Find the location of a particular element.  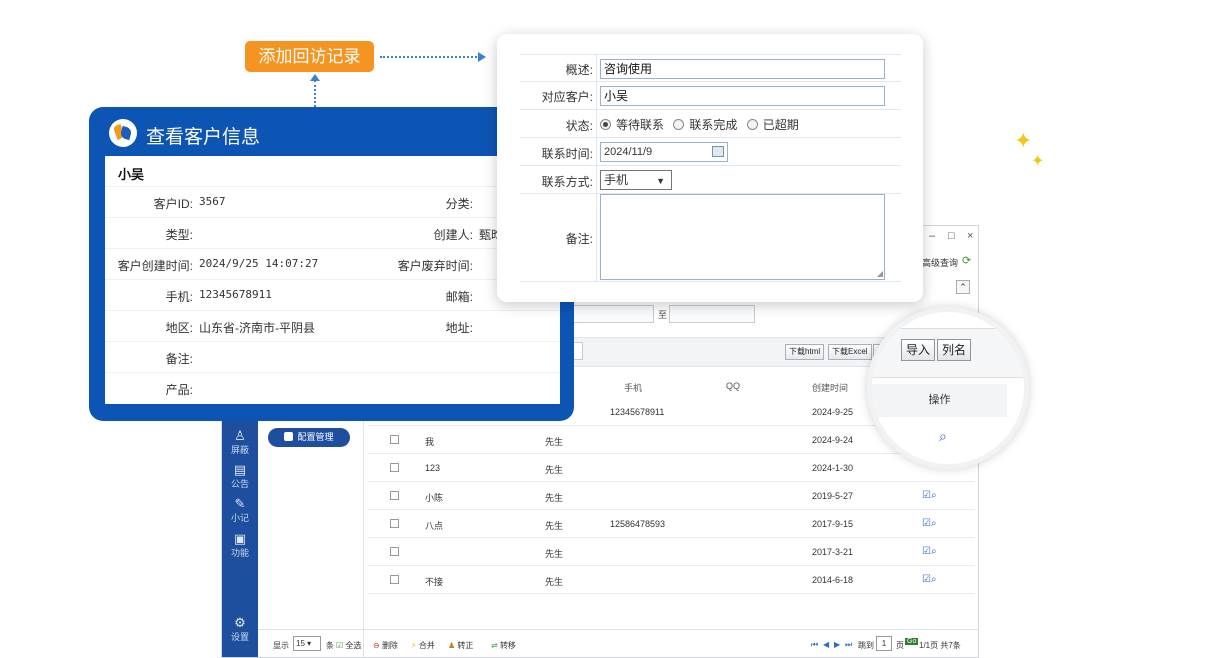

advanced-search-link: 高级查询 is located at coordinates (940, 262).